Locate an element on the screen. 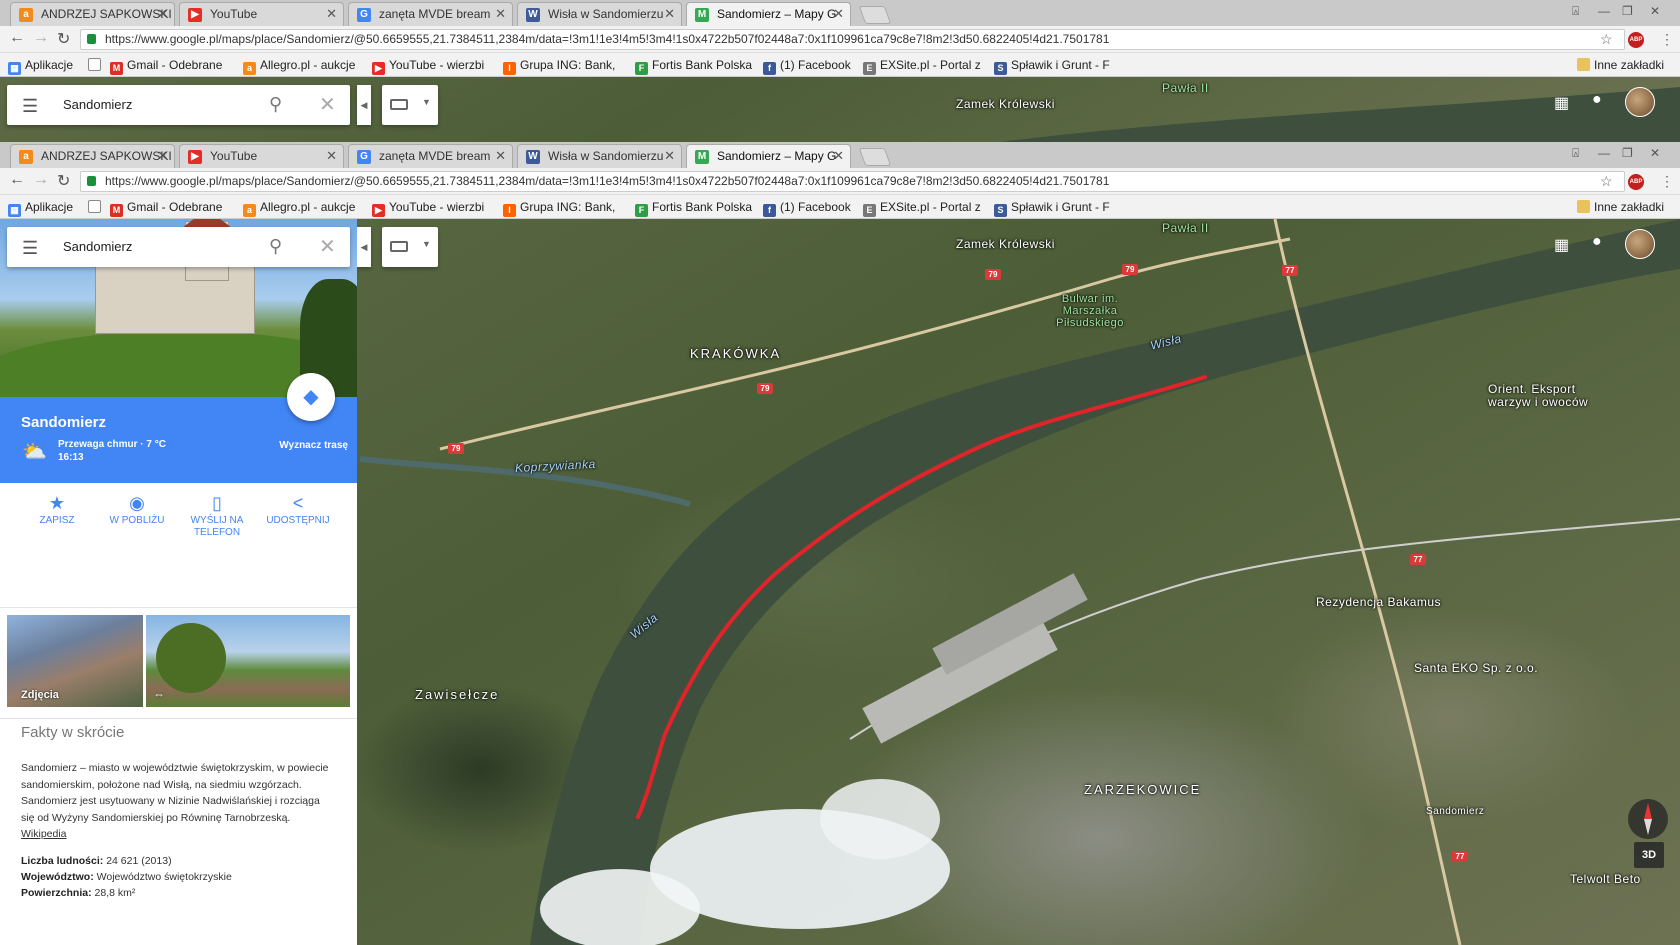 The image size is (1680, 945). map-label-krakowka: KRAKÓWKA is located at coordinates (735, 353).